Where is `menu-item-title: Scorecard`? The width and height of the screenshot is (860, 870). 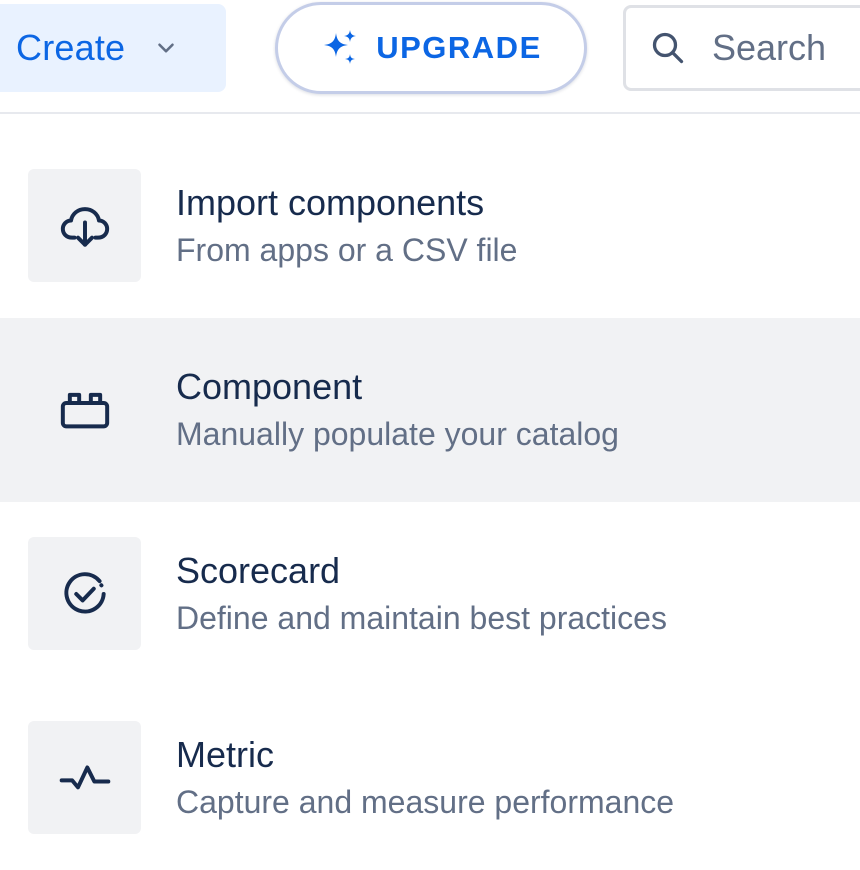 menu-item-title: Scorecard is located at coordinates (258, 570).